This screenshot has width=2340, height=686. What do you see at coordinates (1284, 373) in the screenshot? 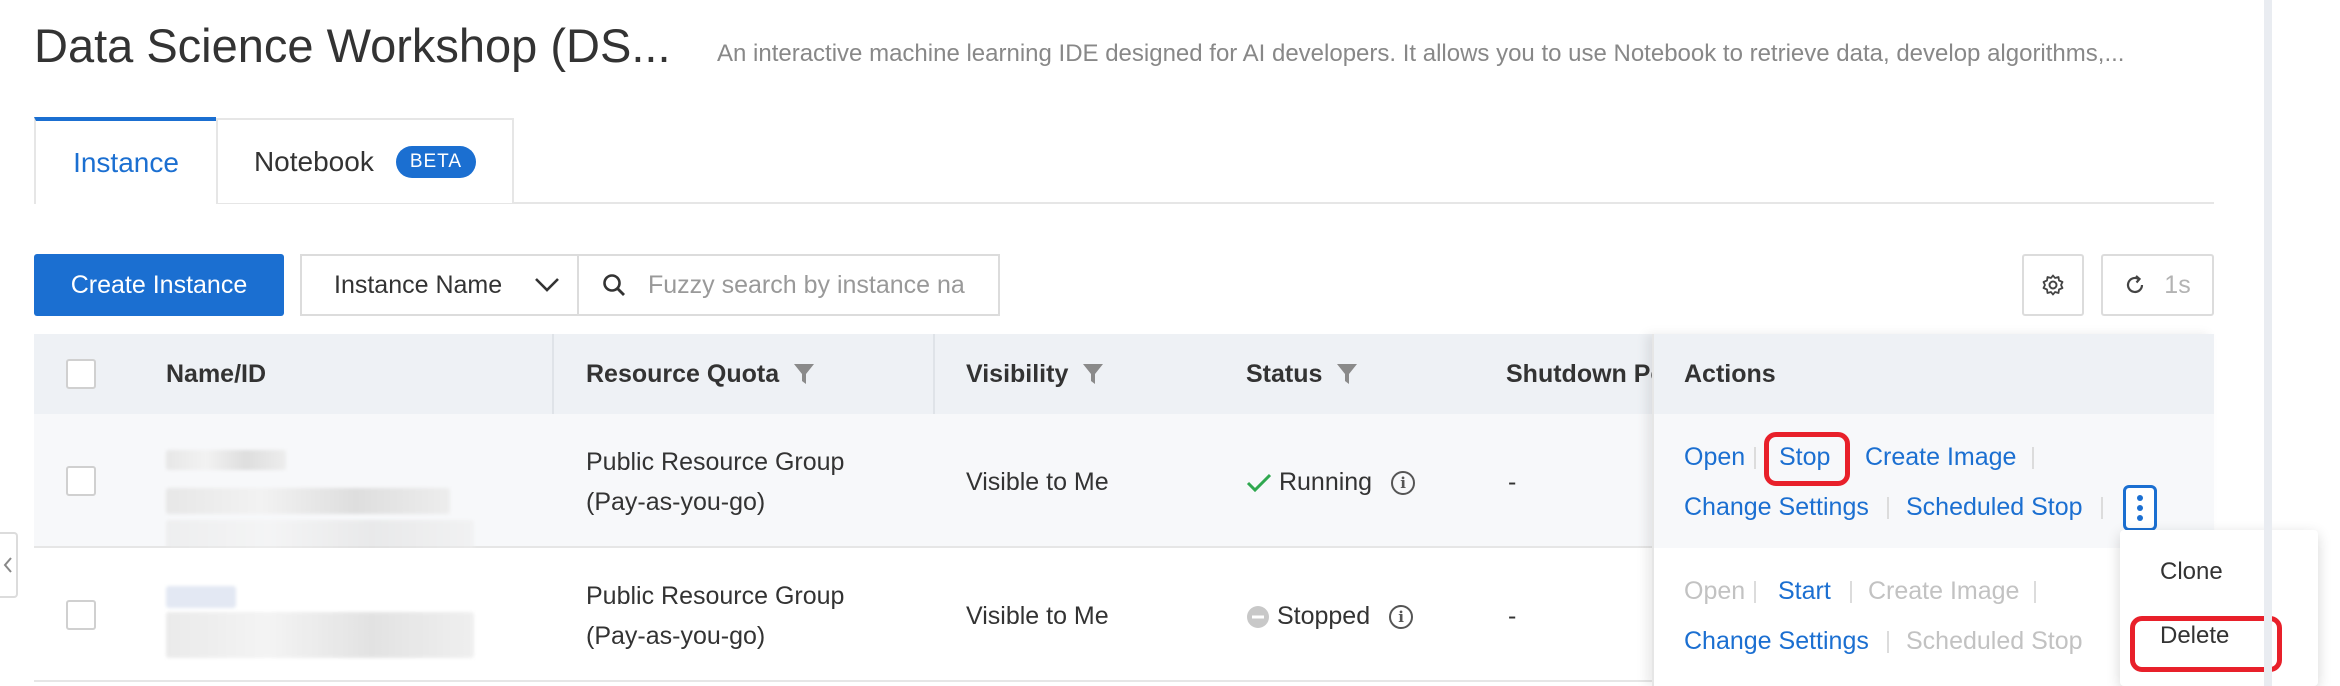
I see `column-status-label: Status` at bounding box center [1284, 373].